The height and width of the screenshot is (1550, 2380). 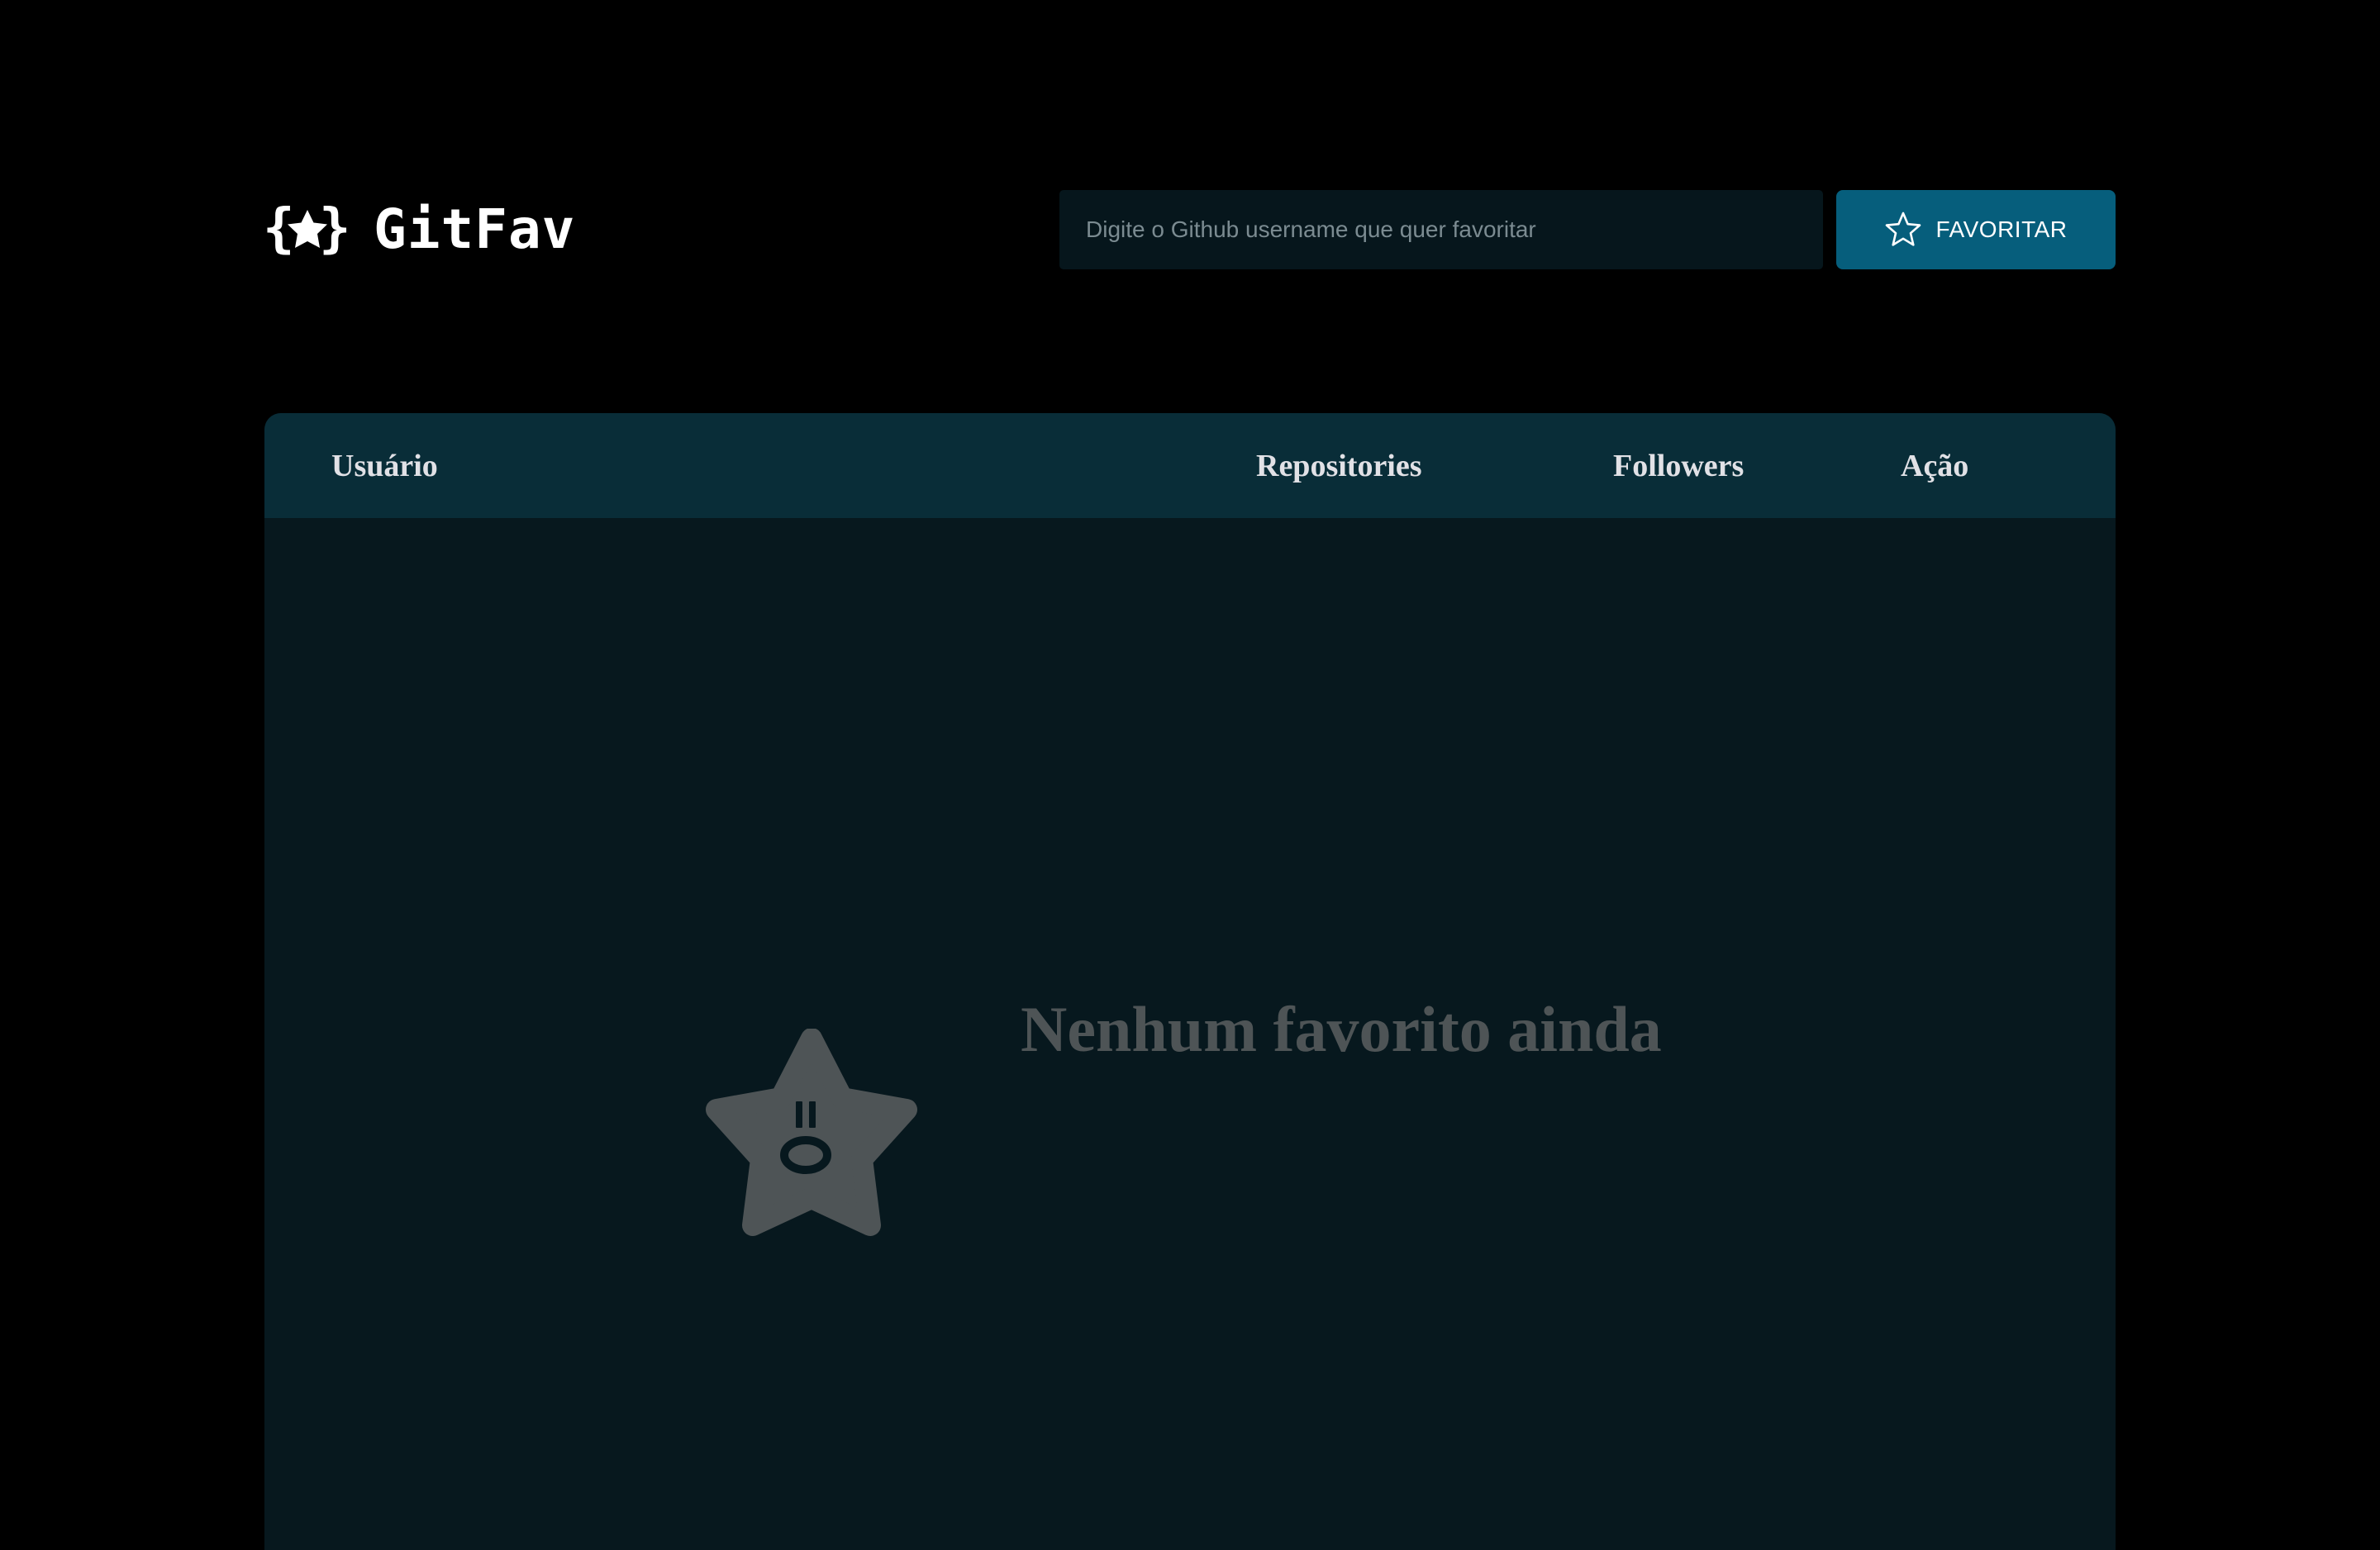 I want to click on header: { } GitFav FAVORITAR, so click(x=1189, y=229).